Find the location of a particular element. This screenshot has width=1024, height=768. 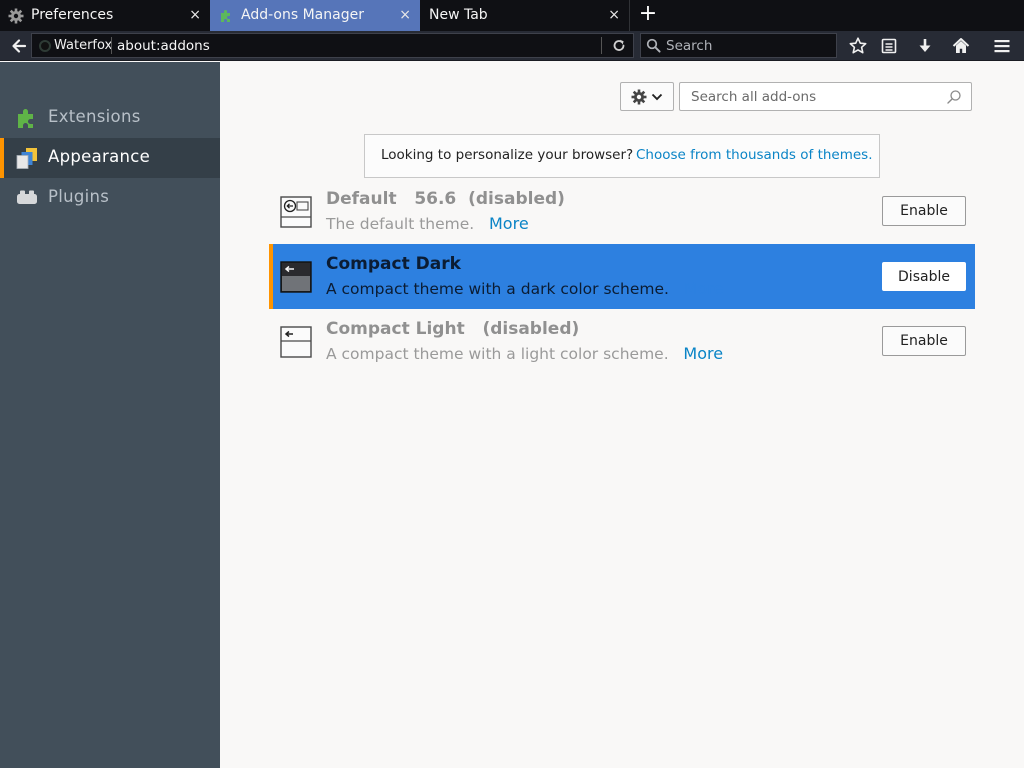

chevron-down-icon is located at coordinates (657, 97).